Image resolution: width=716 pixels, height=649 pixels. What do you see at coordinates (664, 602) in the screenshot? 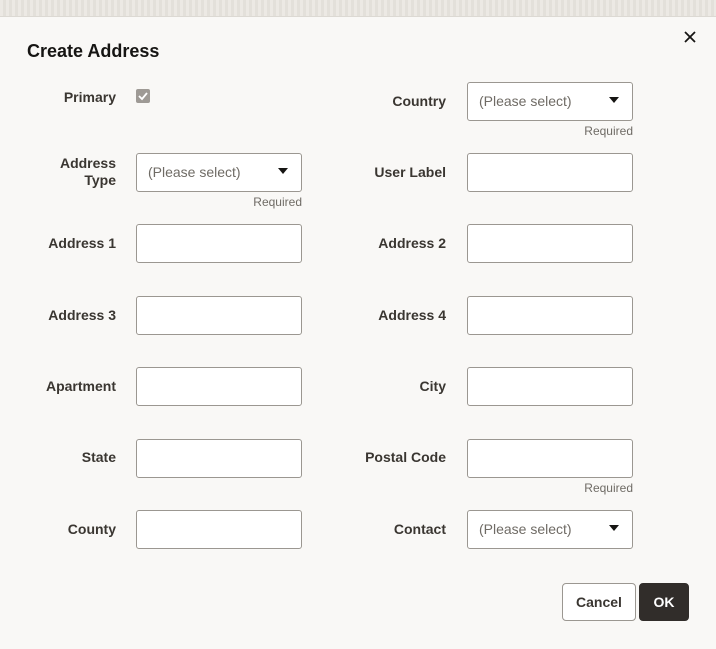
I see `ok-button: OK` at bounding box center [664, 602].